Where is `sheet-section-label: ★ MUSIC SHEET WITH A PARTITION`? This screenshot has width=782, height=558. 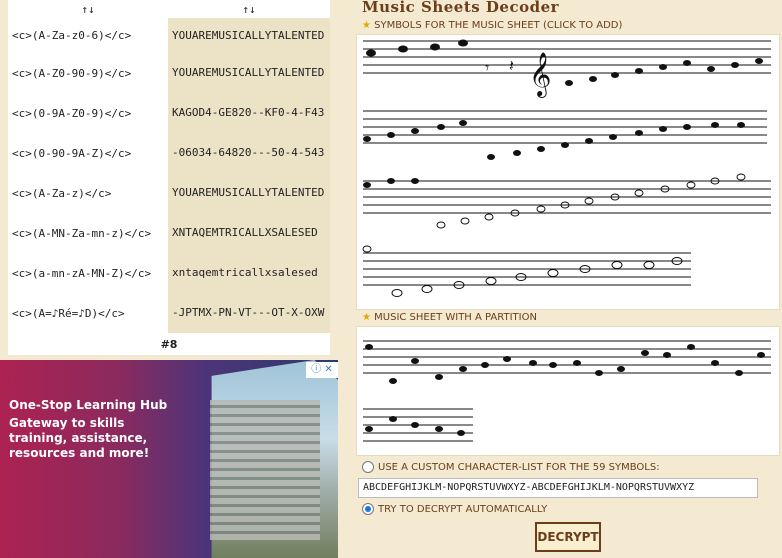 sheet-section-label: ★ MUSIC SHEET WITH A PARTITION is located at coordinates (449, 317).